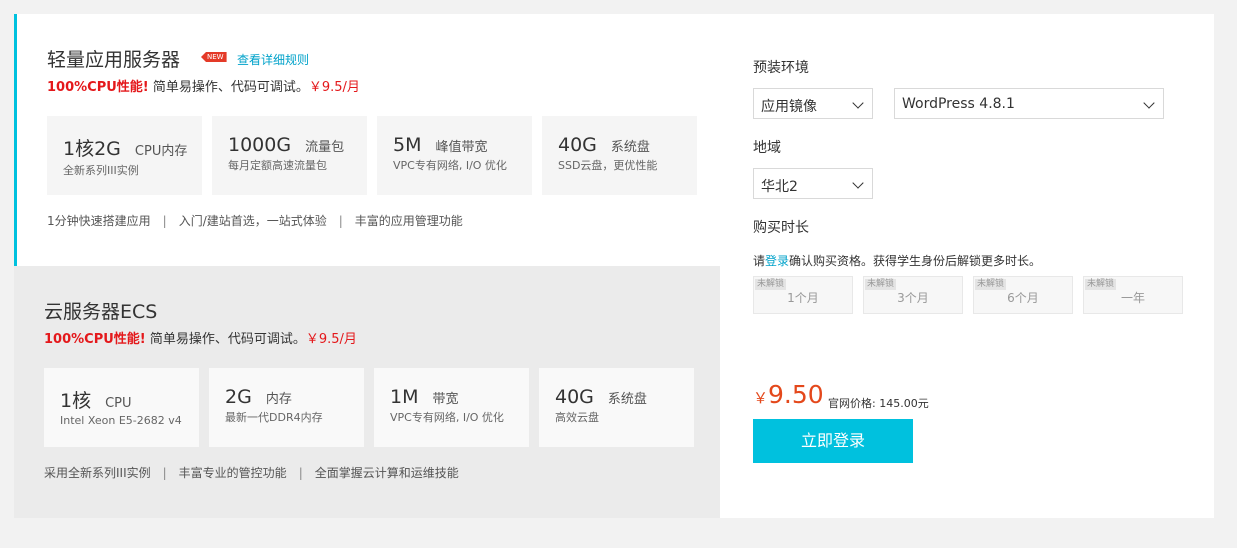  What do you see at coordinates (833, 441) in the screenshot?
I see `login-button: 立即登录` at bounding box center [833, 441].